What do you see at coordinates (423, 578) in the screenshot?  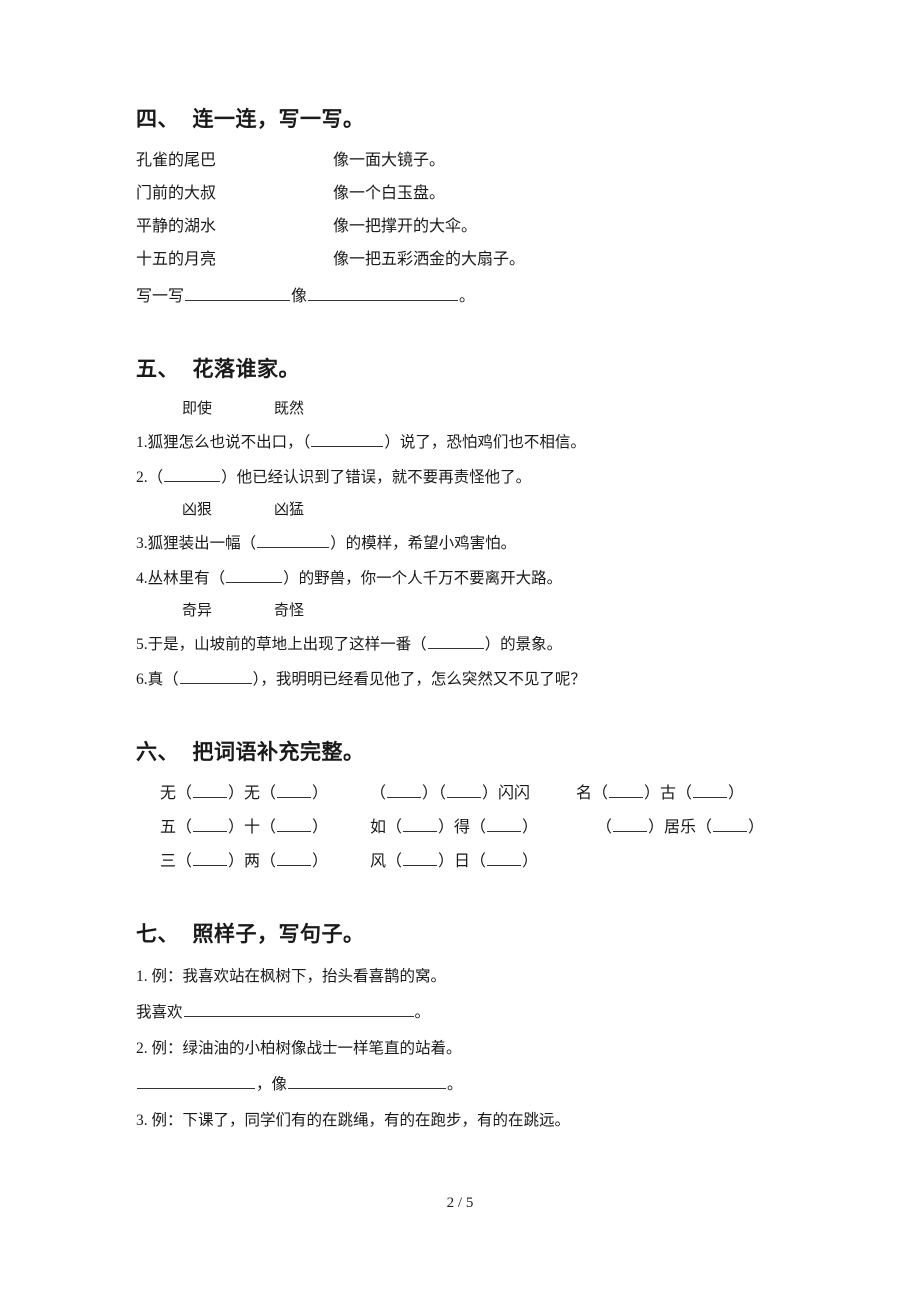 I see `question-text-after: ）的野兽，你一个人千万不要离开大路。` at bounding box center [423, 578].